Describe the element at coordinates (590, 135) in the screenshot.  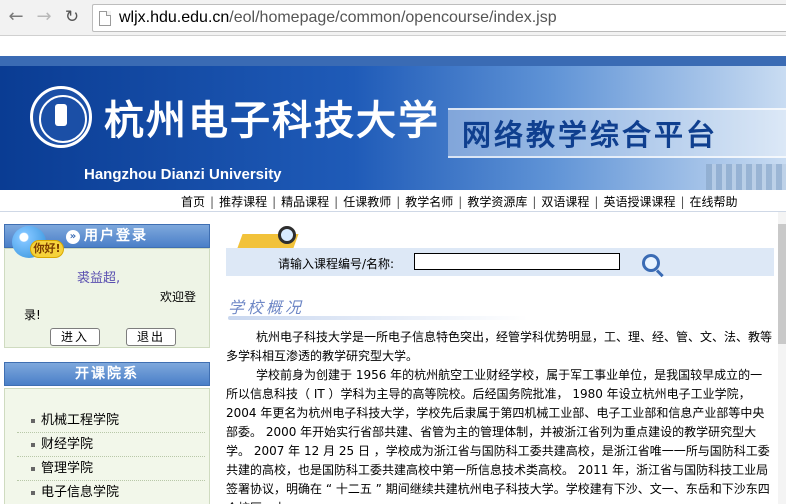
I see `platform-title: 网络教学综合平台` at that location.